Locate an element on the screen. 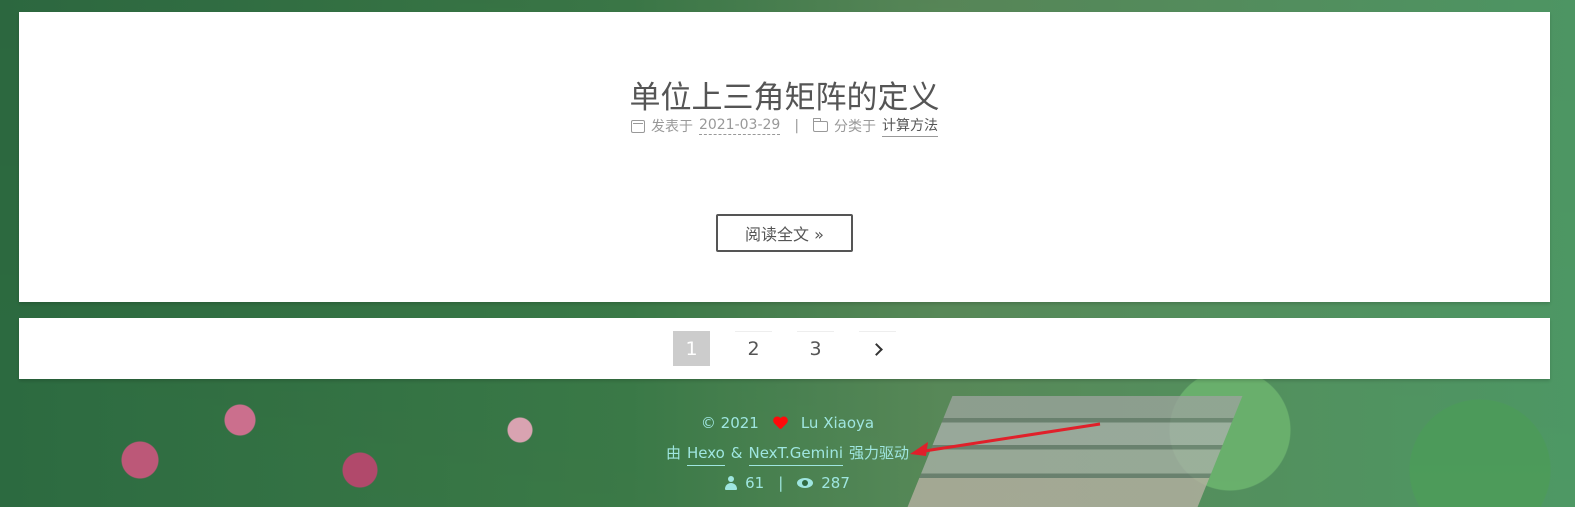 This screenshot has height=507, width=1575. calendar-icon is located at coordinates (637, 126).